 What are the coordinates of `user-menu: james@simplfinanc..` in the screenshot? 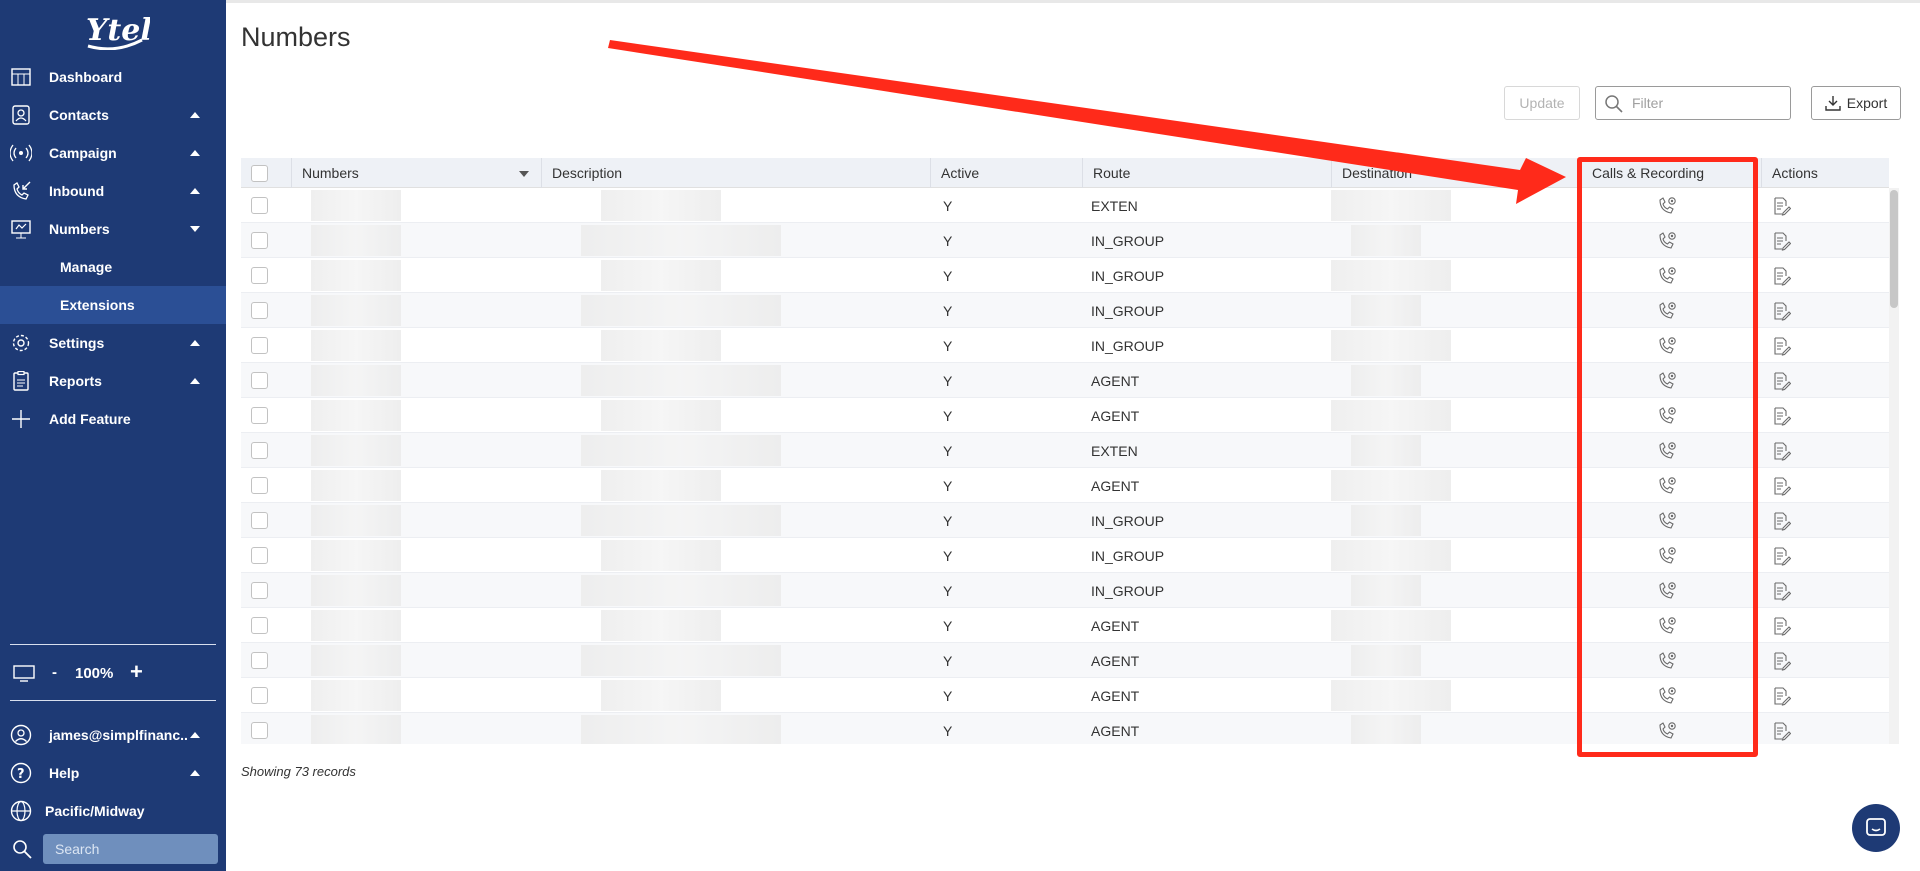 It's located at (113, 735).